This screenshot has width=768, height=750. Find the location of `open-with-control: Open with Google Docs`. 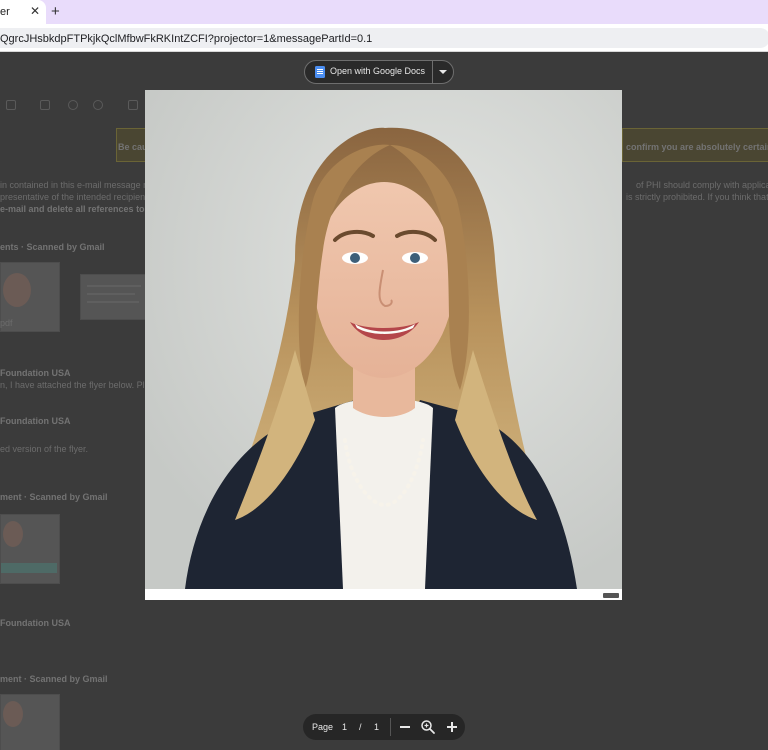

open-with-control: Open with Google Docs is located at coordinates (379, 72).